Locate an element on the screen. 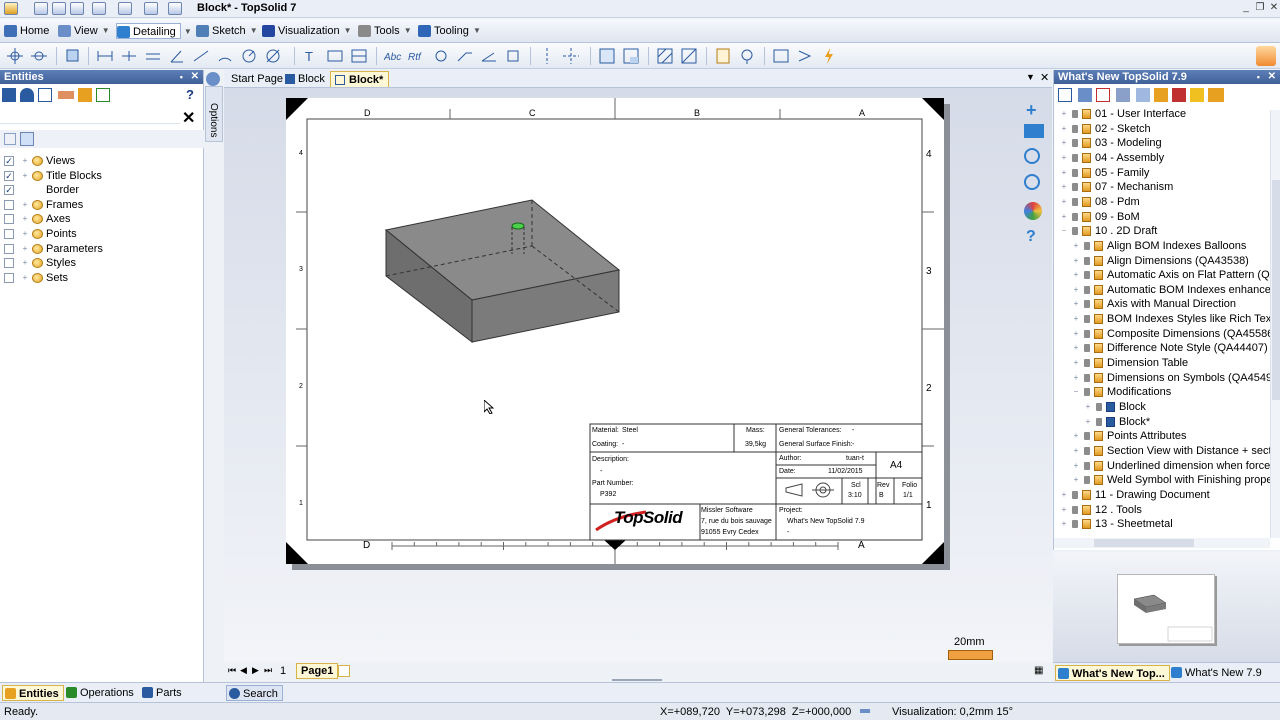 Image resolution: width=1280 pixels, height=720 pixels. last-page-icon: ⏭ is located at coordinates (268, 670).